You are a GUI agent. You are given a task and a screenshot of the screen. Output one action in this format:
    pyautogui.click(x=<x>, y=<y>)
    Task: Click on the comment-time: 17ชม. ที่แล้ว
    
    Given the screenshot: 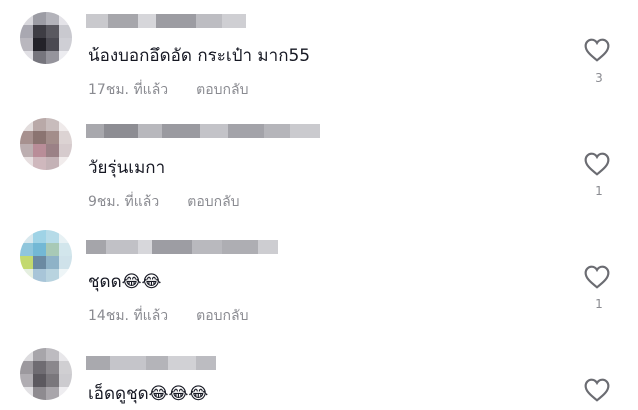 What is the action you would take?
    pyautogui.click(x=128, y=90)
    